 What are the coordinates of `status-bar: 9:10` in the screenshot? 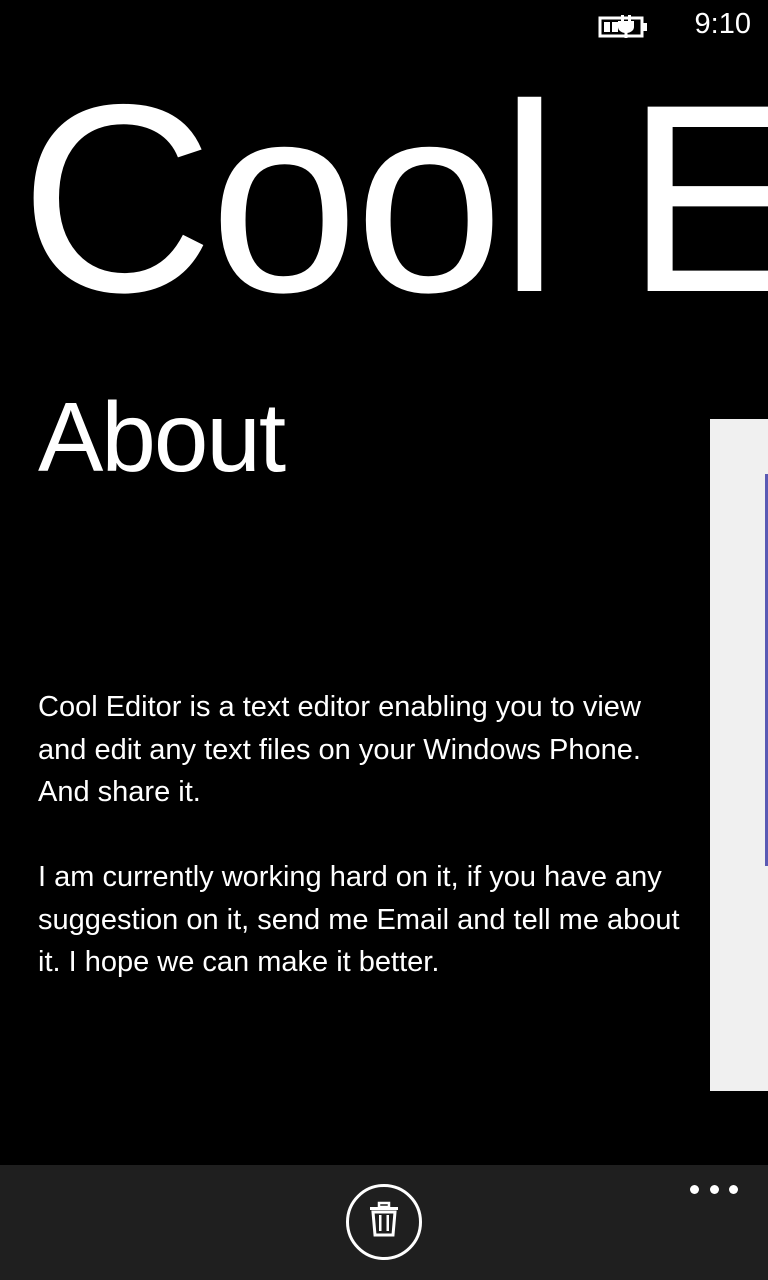 It's located at (384, 24).